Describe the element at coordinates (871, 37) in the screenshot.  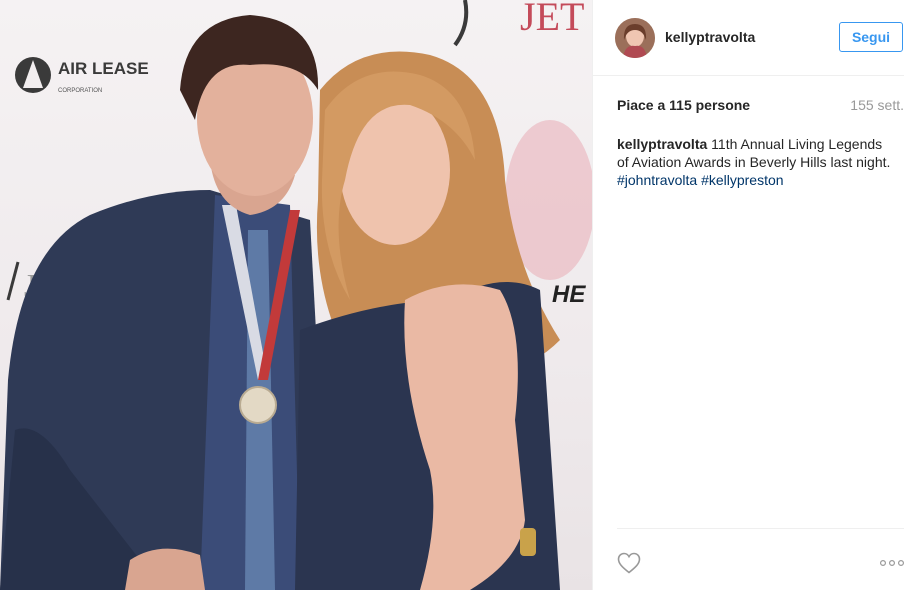
I see `follow-button: Segui` at that location.